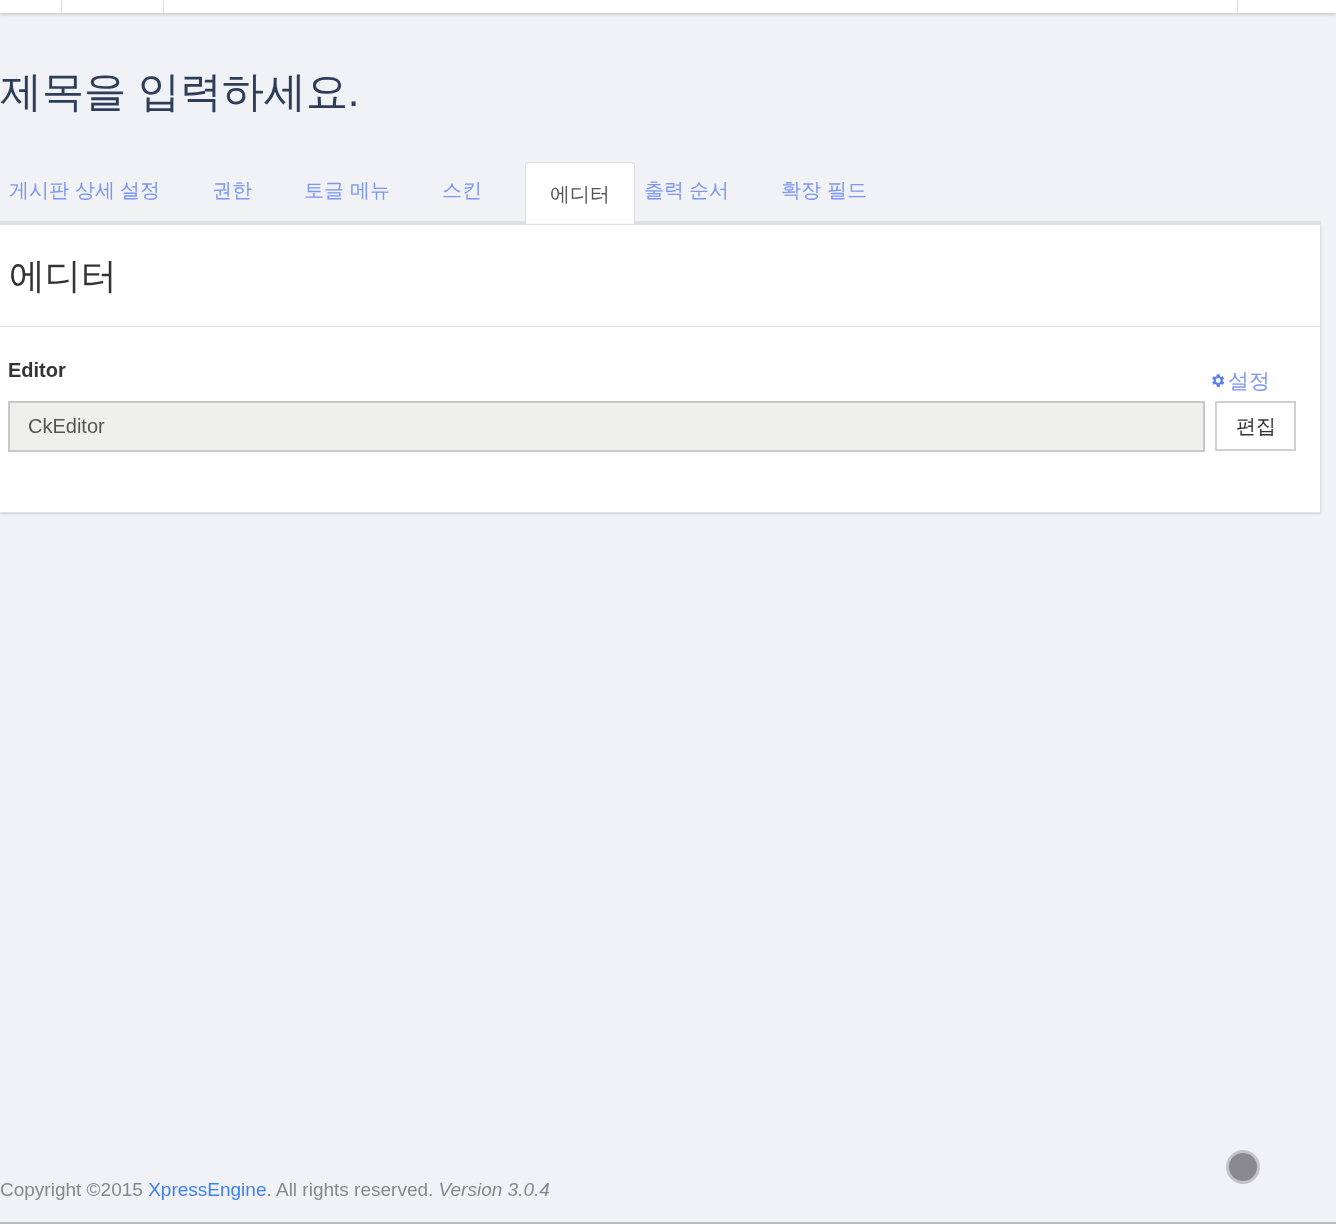 Image resolution: width=1336 pixels, height=1224 pixels. What do you see at coordinates (207, 1189) in the screenshot?
I see `xpressengine-link: XpressEngine` at bounding box center [207, 1189].